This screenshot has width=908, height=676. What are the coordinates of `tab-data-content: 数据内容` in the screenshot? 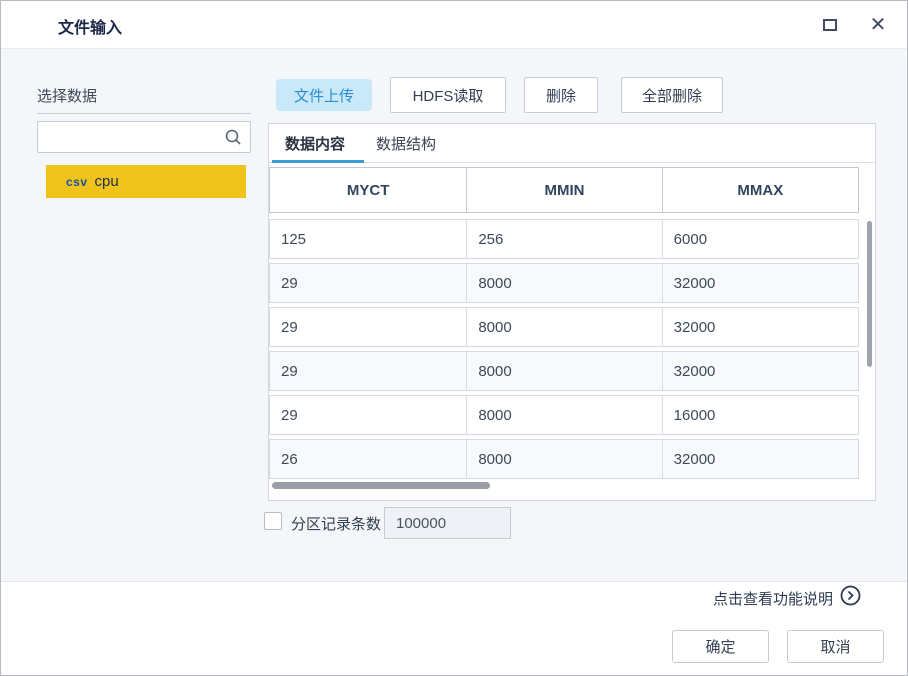 It's located at (315, 143).